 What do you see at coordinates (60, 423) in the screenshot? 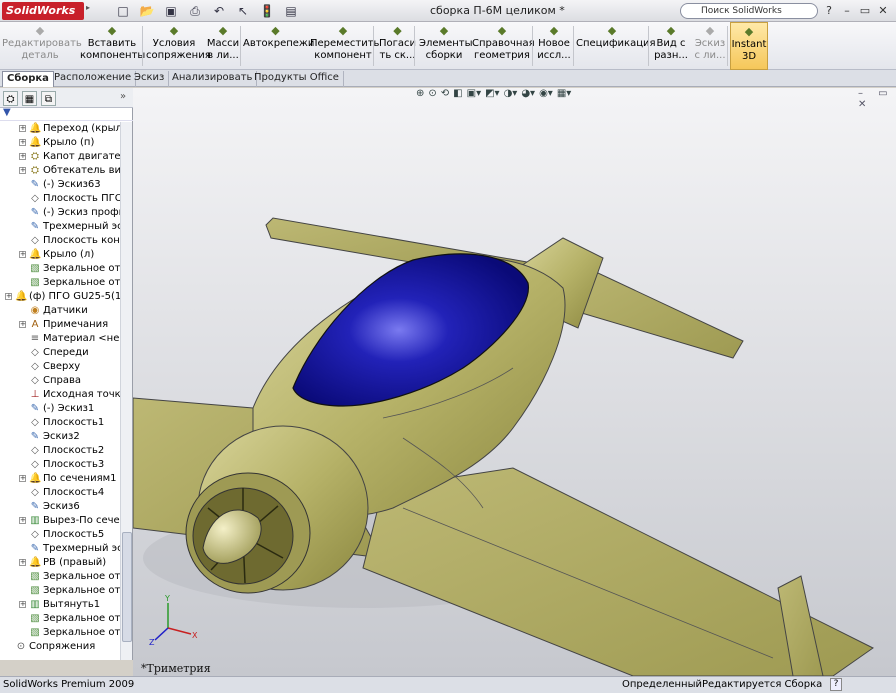
I see `tree-item: ◇ Плоскость1` at bounding box center [60, 423].